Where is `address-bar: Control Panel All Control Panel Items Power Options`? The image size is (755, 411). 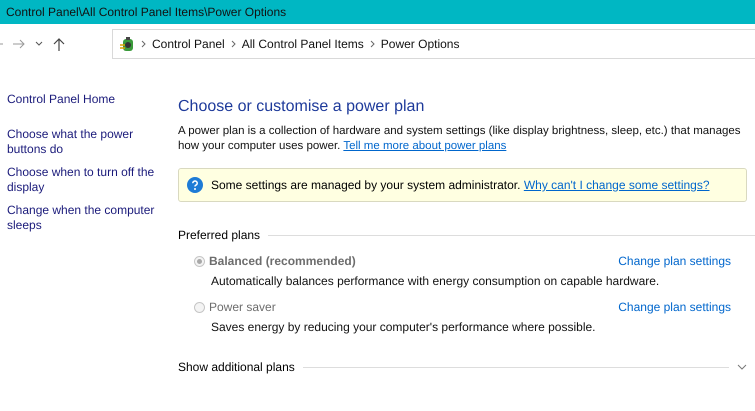
address-bar: Control Panel All Control Panel Items Power Options is located at coordinates (433, 44).